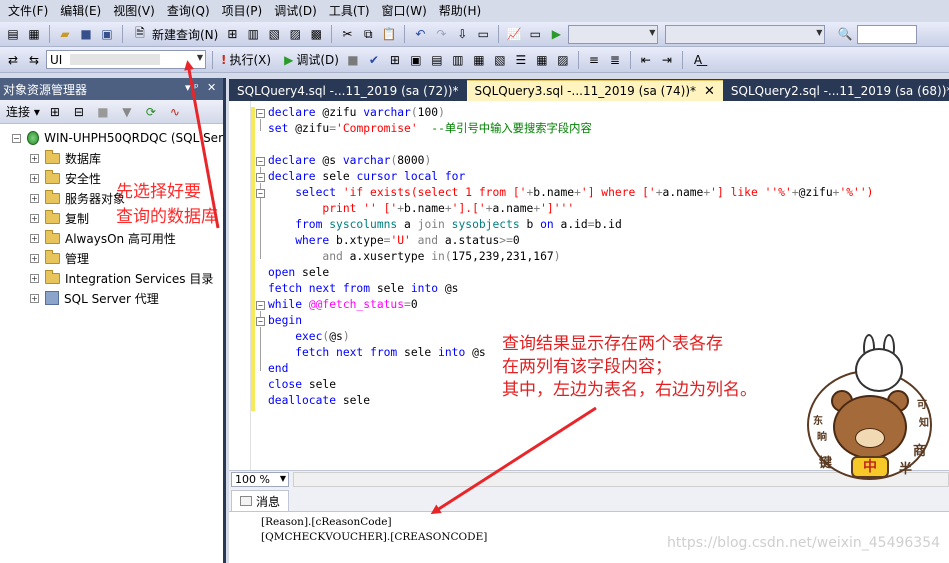 The height and width of the screenshot is (563, 949). I want to click on disconnect-icon: ⊟, so click(79, 112).